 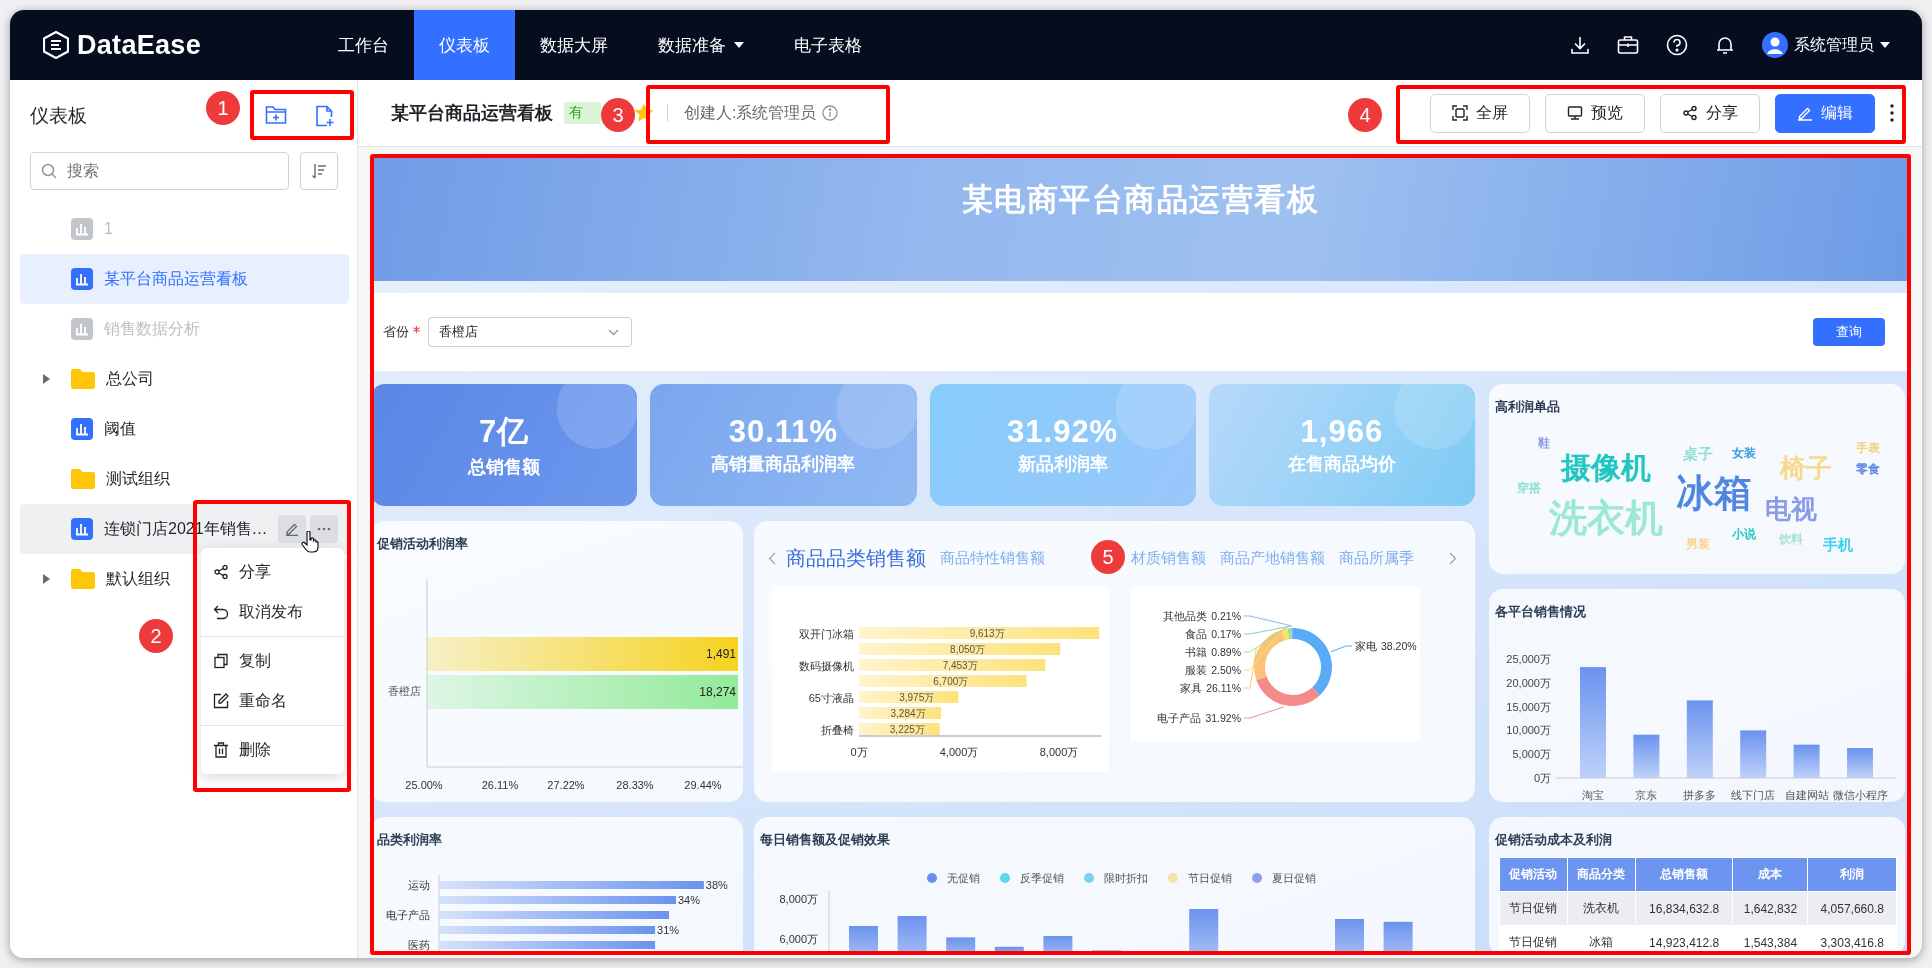 What do you see at coordinates (668, 930) in the screenshot?
I see `data-label: 31%` at bounding box center [668, 930].